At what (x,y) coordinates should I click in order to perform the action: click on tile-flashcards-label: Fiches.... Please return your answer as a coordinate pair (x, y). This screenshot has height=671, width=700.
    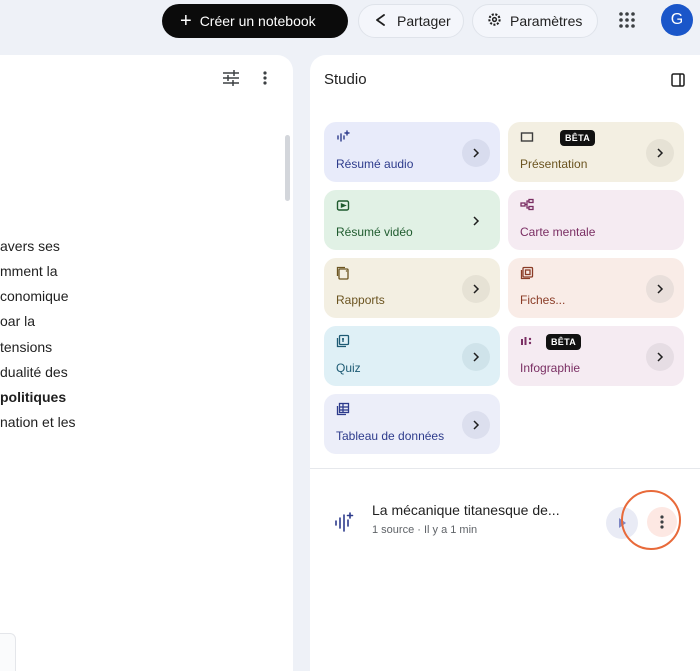
    Looking at the image, I should click on (543, 300).